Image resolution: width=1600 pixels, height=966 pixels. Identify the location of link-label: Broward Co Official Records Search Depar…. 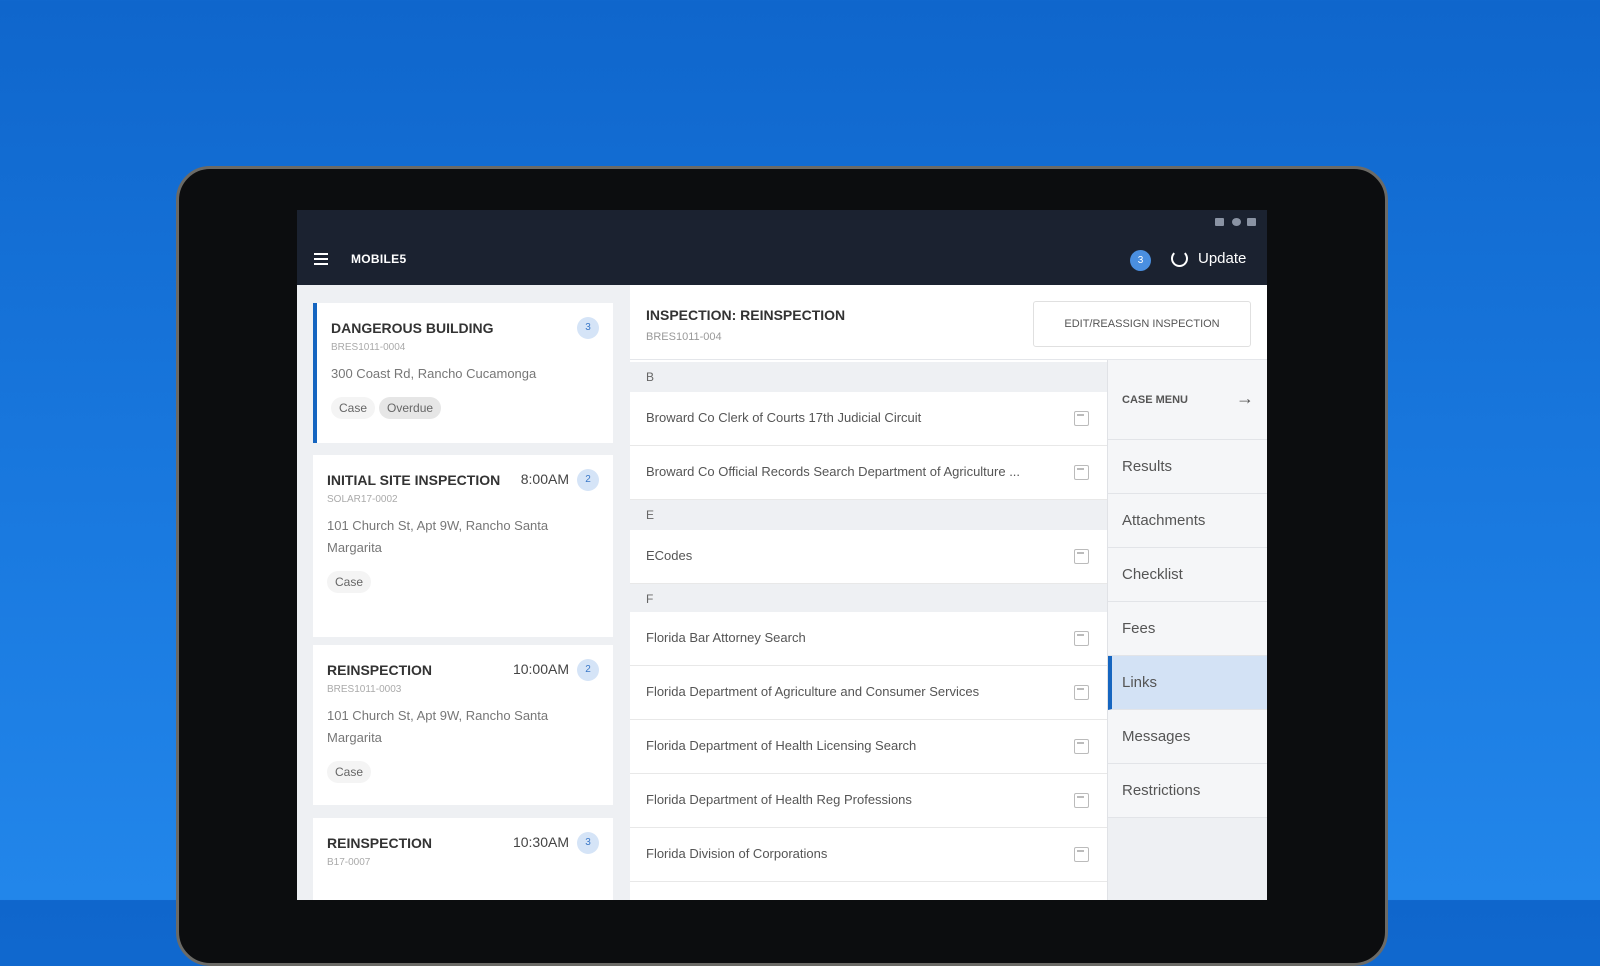
(833, 471).